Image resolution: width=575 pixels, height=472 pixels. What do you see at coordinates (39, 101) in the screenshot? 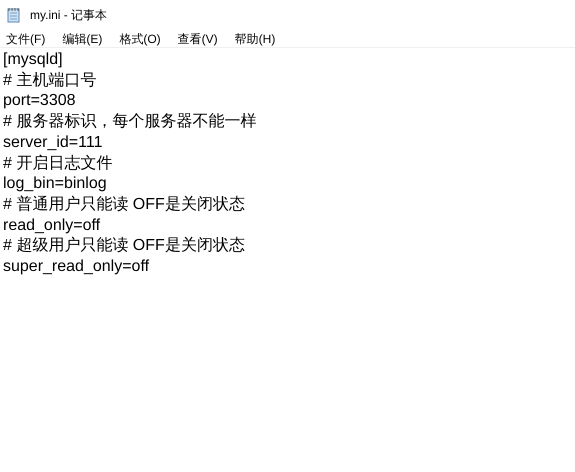
I see `text-line: port=3308` at bounding box center [39, 101].